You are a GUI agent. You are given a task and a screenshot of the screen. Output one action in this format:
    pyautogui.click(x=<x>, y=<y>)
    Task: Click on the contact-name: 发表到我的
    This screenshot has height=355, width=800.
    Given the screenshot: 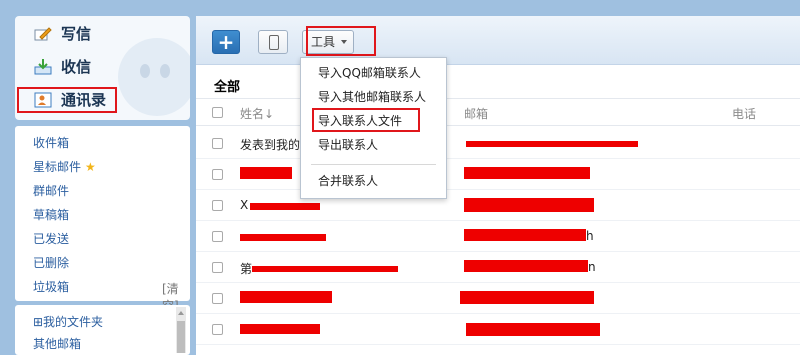 What is the action you would take?
    pyautogui.click(x=270, y=145)
    